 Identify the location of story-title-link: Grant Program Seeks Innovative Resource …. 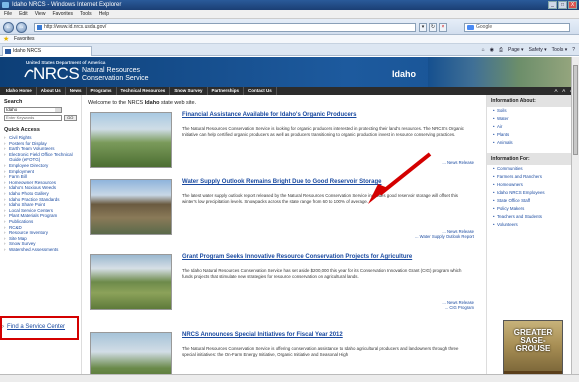
(297, 257).